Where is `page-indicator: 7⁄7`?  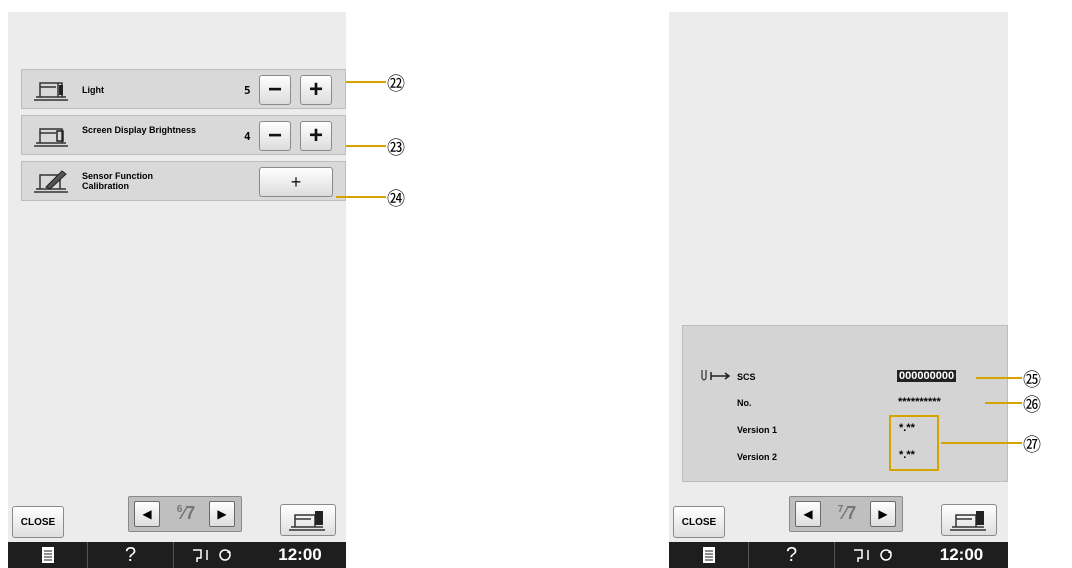 page-indicator: 7⁄7 is located at coordinates (847, 513).